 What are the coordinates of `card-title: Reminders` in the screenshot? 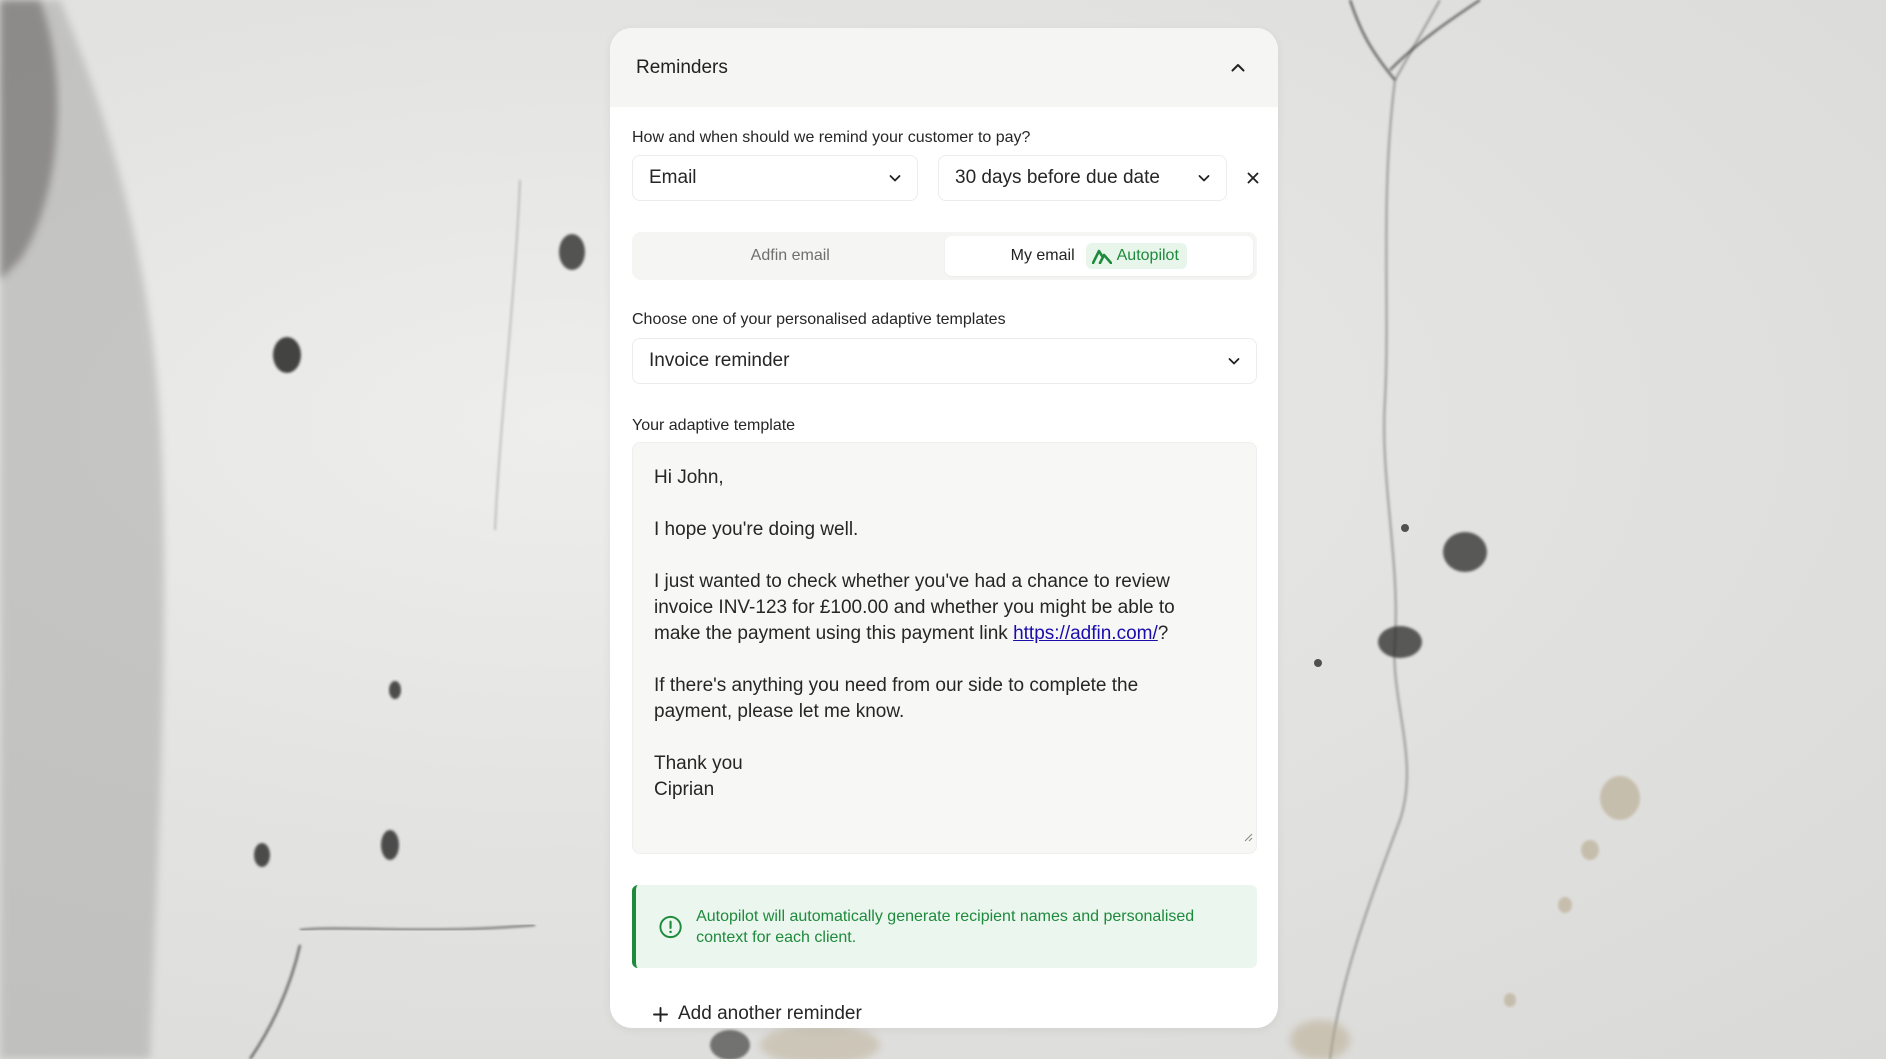 It's located at (682, 67).